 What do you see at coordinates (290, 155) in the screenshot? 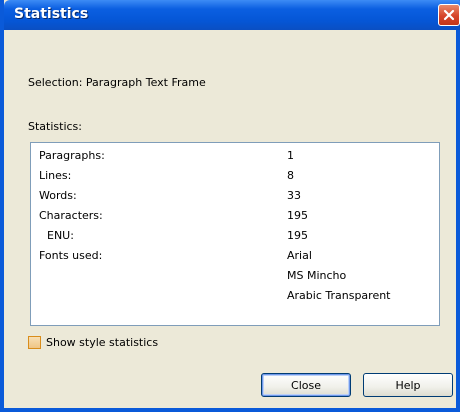
I see `stat-value: 1` at bounding box center [290, 155].